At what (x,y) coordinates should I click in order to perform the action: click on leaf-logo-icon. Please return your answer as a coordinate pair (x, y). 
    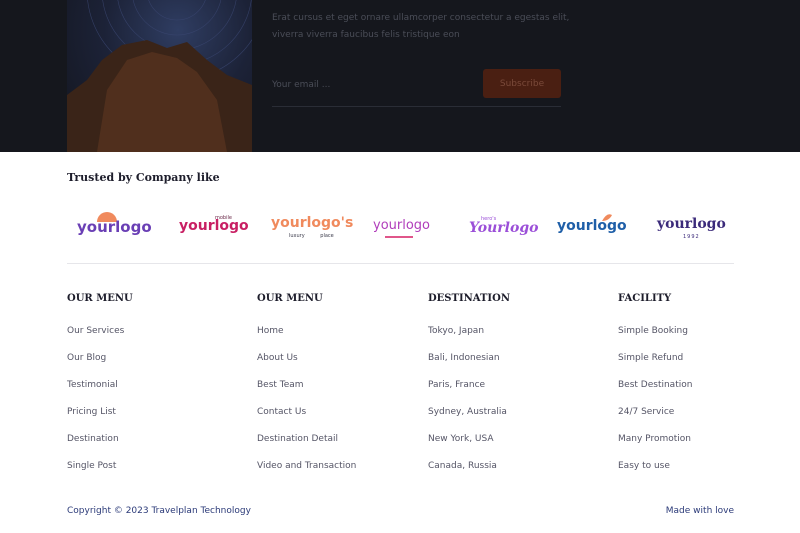
    Looking at the image, I should click on (607, 217).